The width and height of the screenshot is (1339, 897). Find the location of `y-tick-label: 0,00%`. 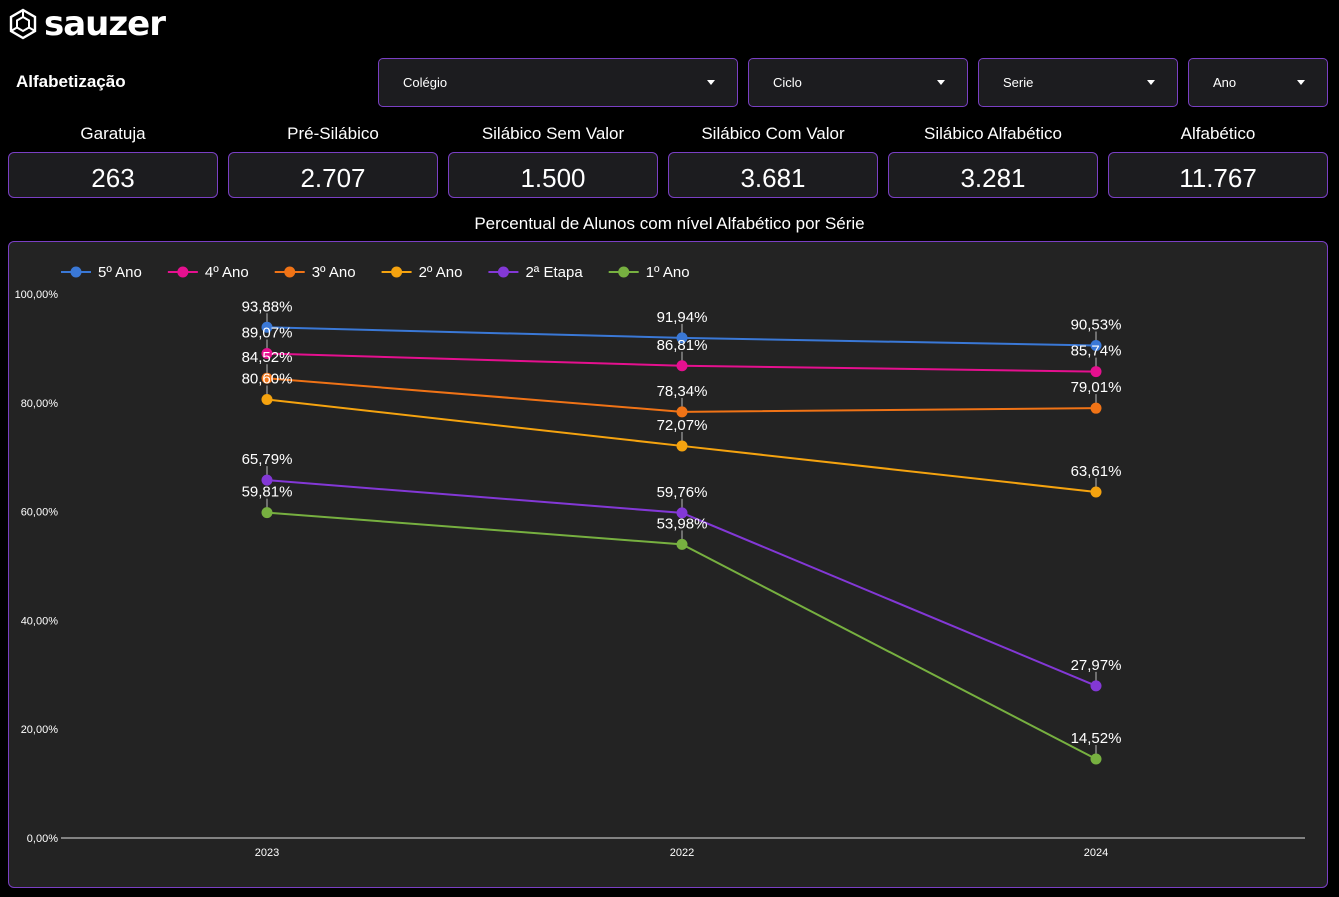

y-tick-label: 0,00% is located at coordinates (42, 839).